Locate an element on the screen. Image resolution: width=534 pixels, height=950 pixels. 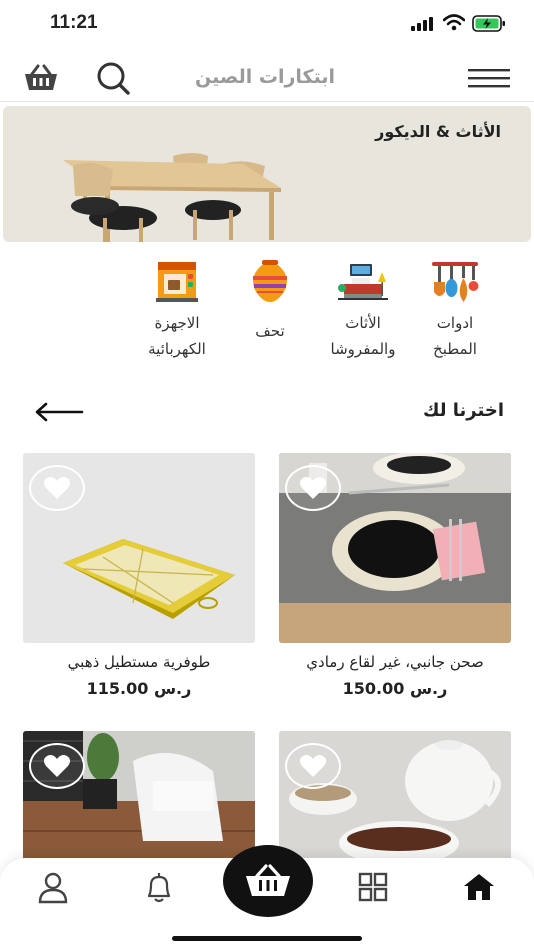
dining-table-image is located at coordinates (172, 197).